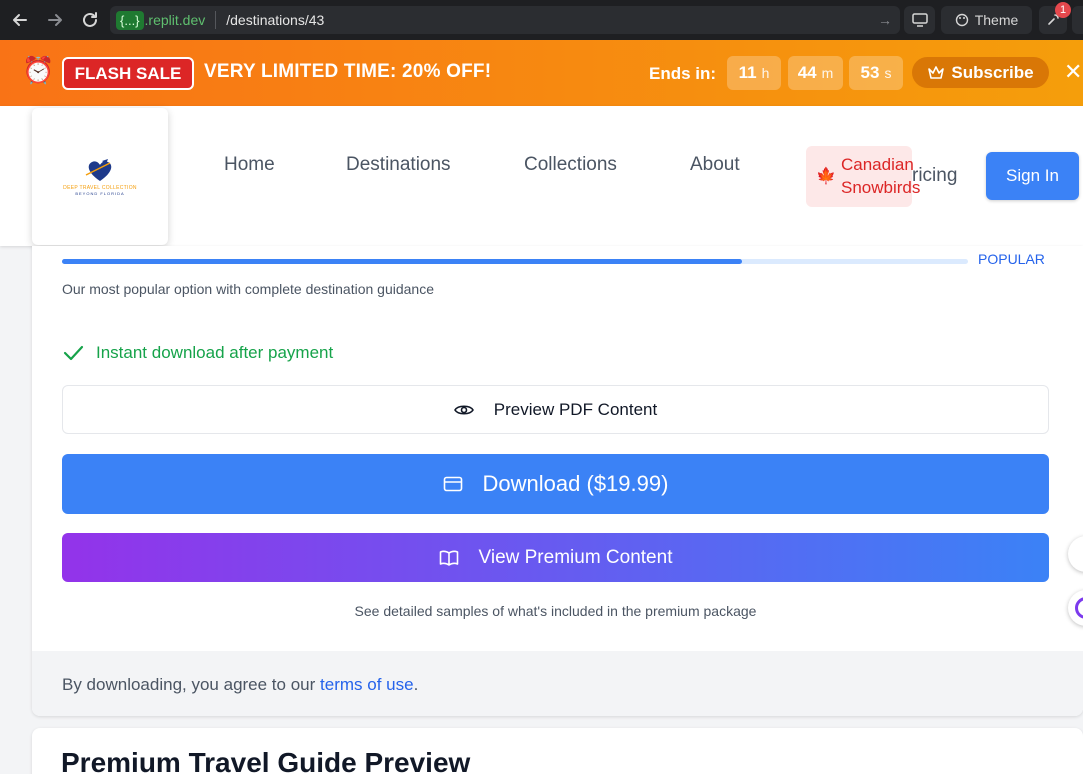 The height and width of the screenshot is (774, 1083). I want to click on url-path: /destinations/43, so click(275, 20).